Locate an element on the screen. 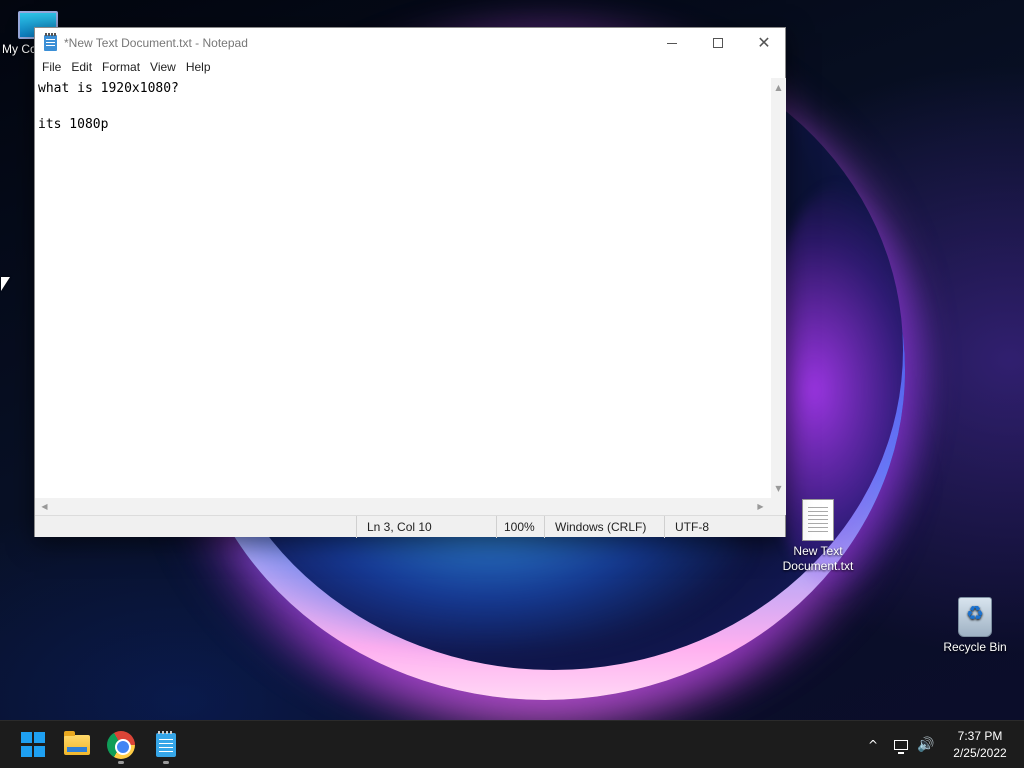  status-line-endings: Windows (CRLF) is located at coordinates (604, 527).